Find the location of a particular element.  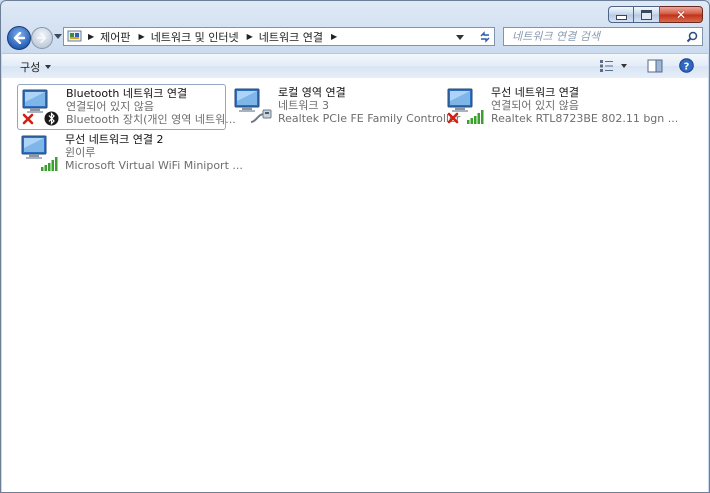

search-box is located at coordinates (603, 36).